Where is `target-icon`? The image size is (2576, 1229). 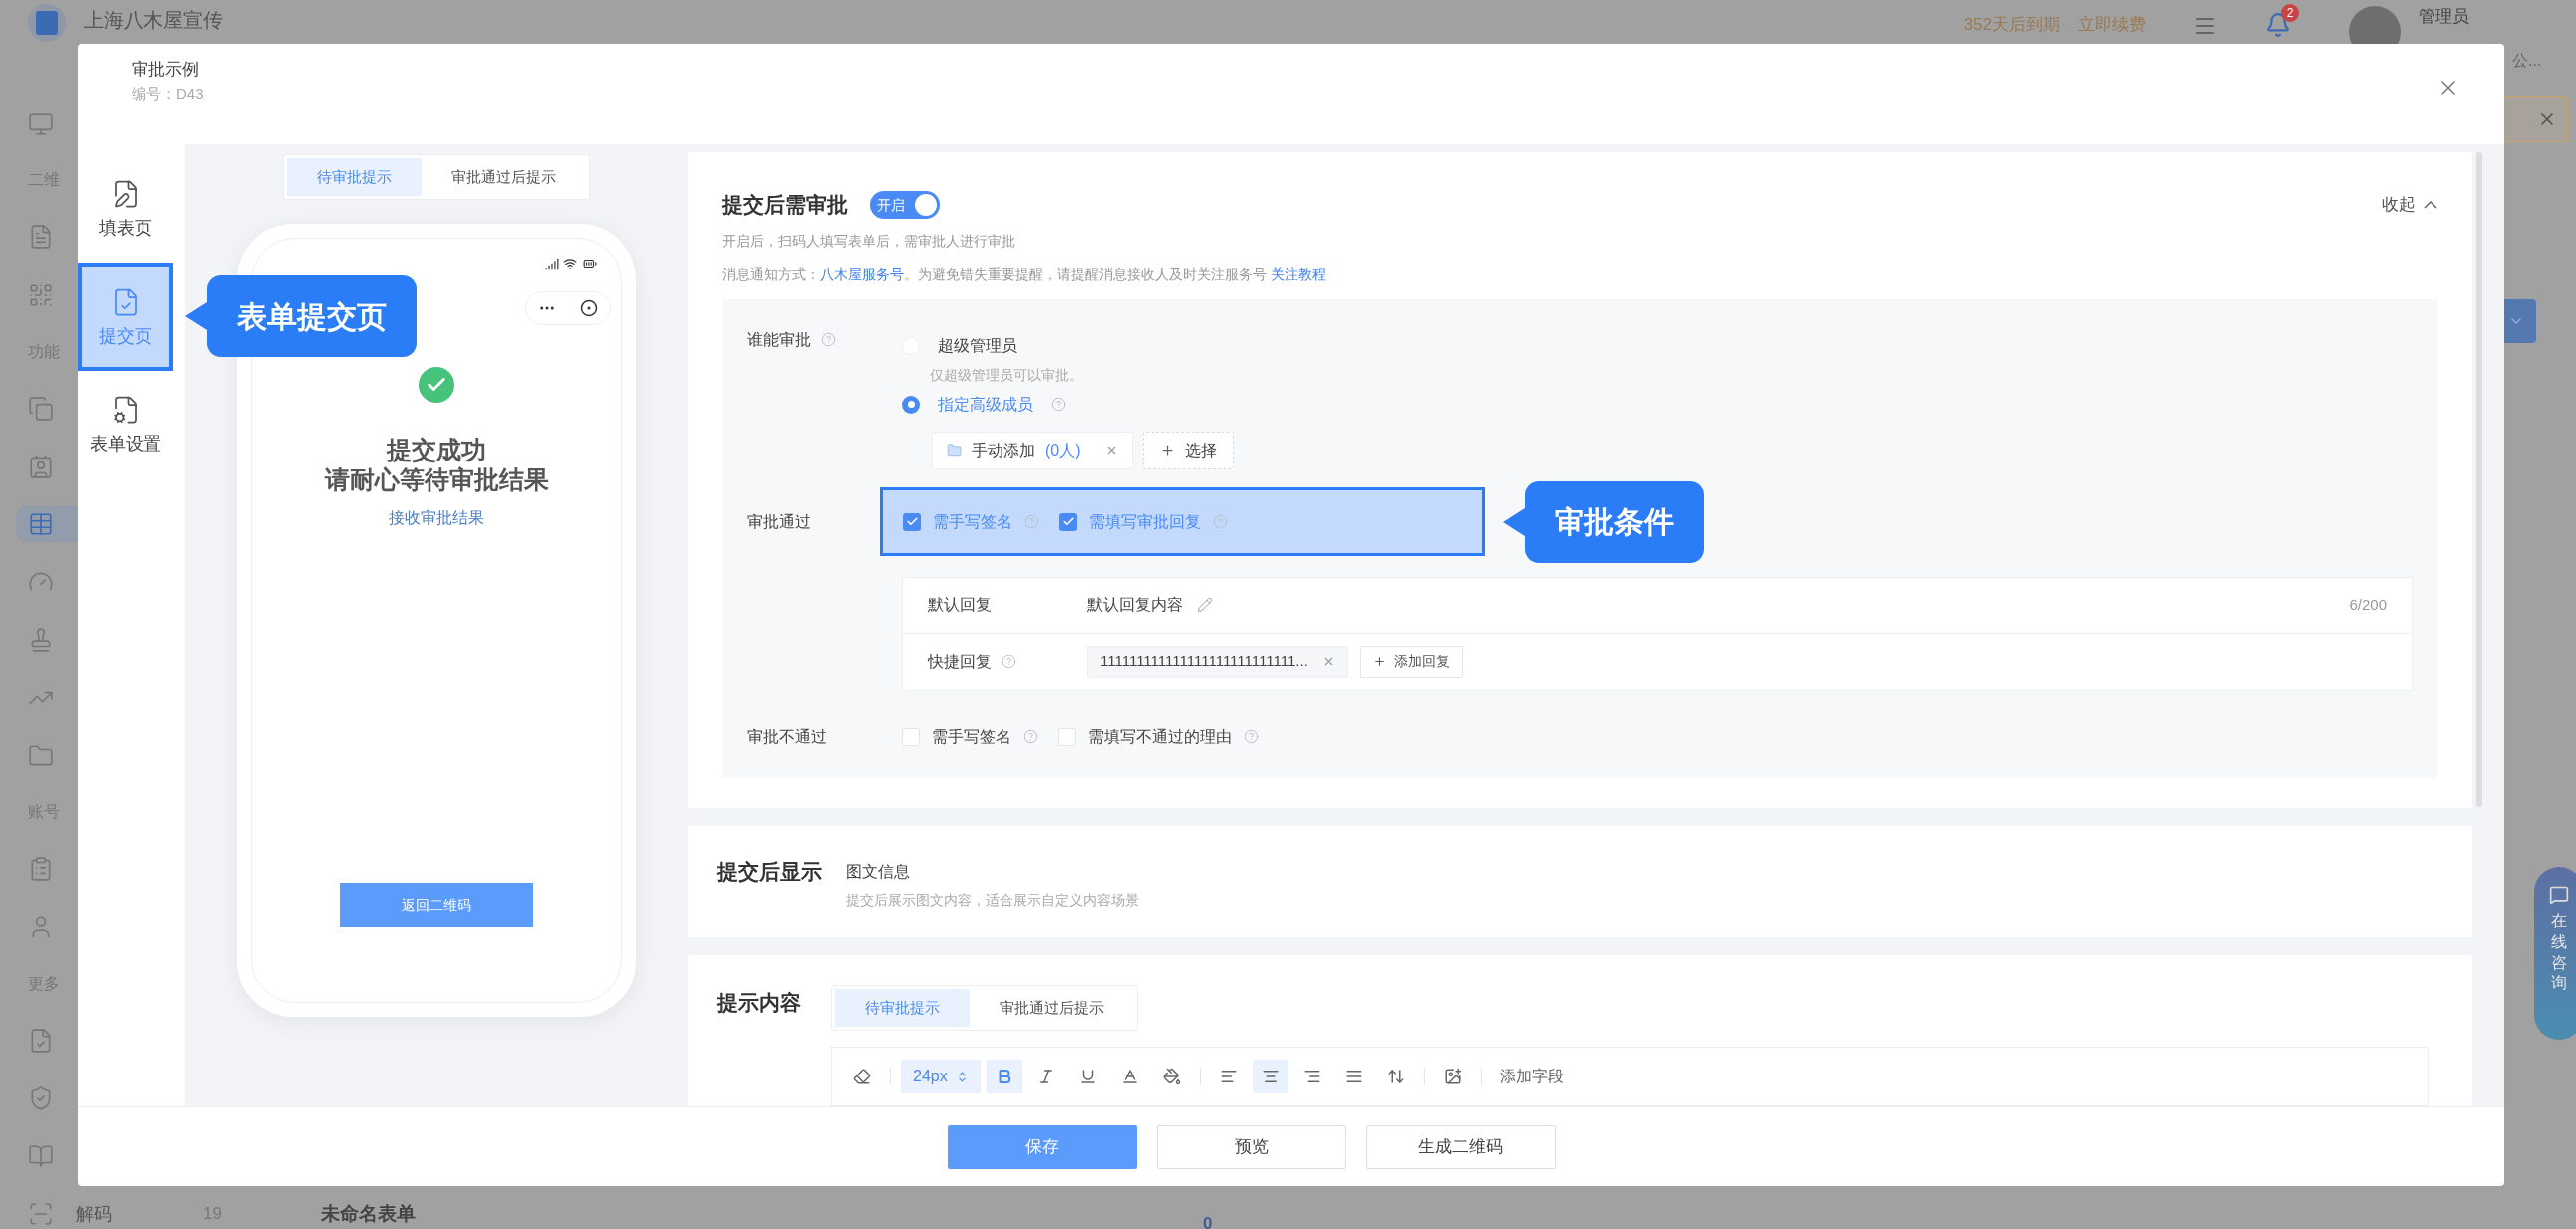
target-icon is located at coordinates (589, 308).